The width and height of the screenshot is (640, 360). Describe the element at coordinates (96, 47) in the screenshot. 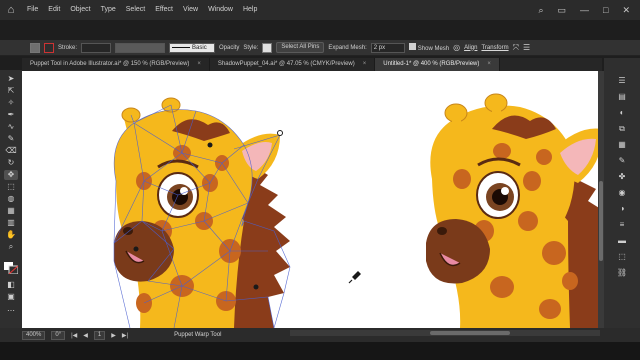

I see `stroke-weight-field` at that location.